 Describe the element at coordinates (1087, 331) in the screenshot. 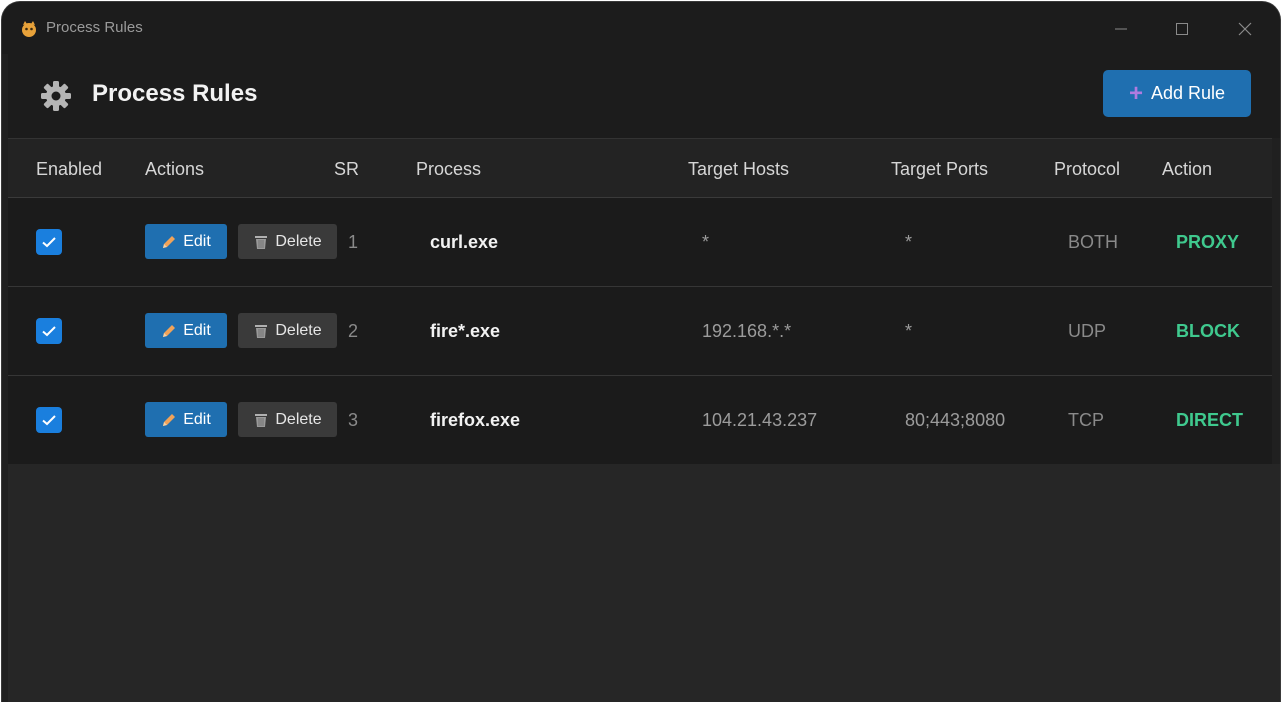

I see `protocol-cell: UDP` at that location.